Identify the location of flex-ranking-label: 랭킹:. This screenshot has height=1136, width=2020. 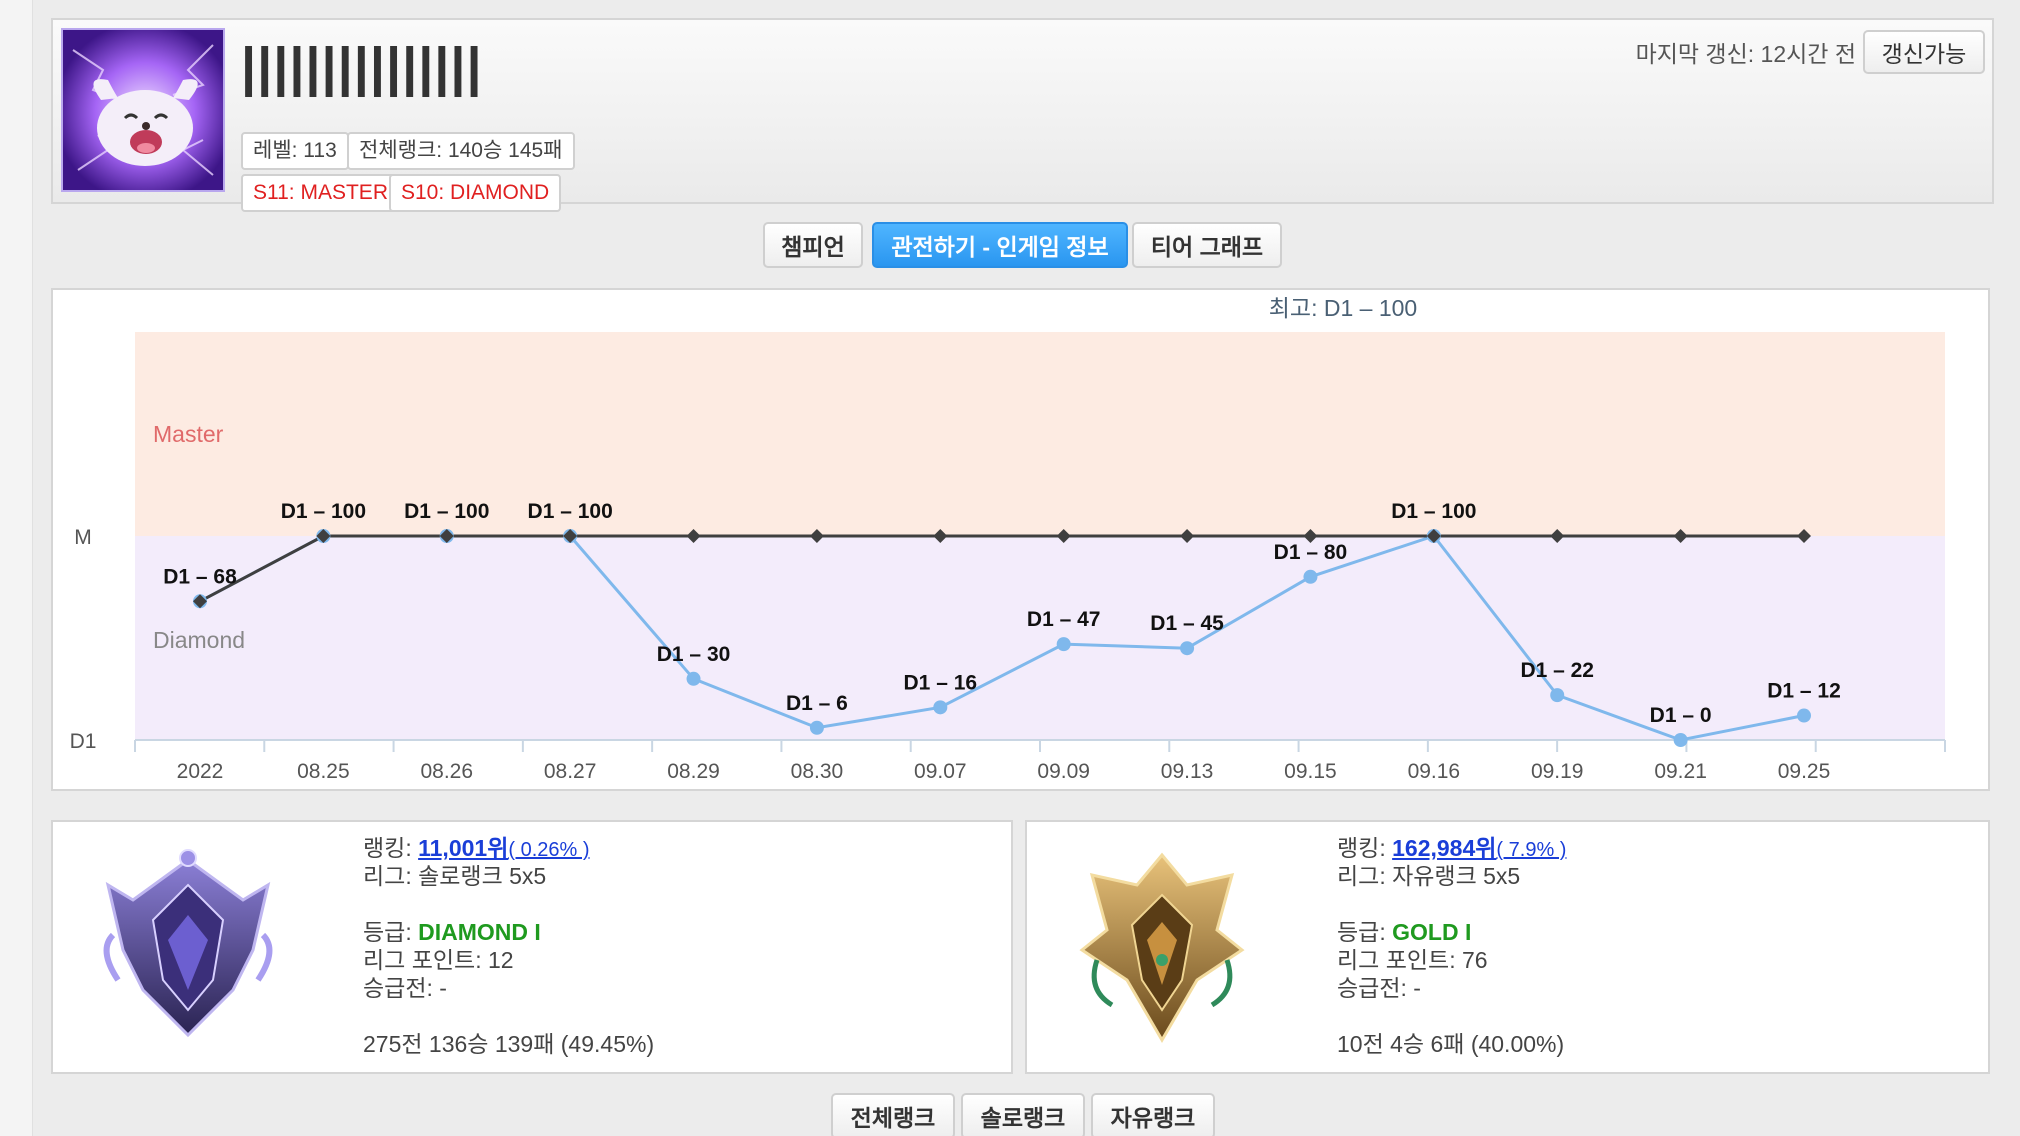
(1365, 848).